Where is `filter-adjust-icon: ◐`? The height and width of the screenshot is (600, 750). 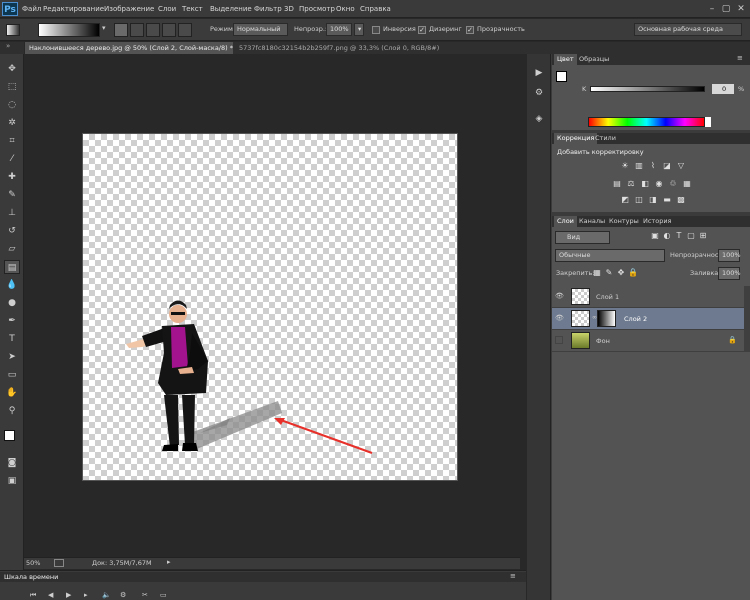 filter-adjust-icon: ◐ is located at coordinates (667, 236).